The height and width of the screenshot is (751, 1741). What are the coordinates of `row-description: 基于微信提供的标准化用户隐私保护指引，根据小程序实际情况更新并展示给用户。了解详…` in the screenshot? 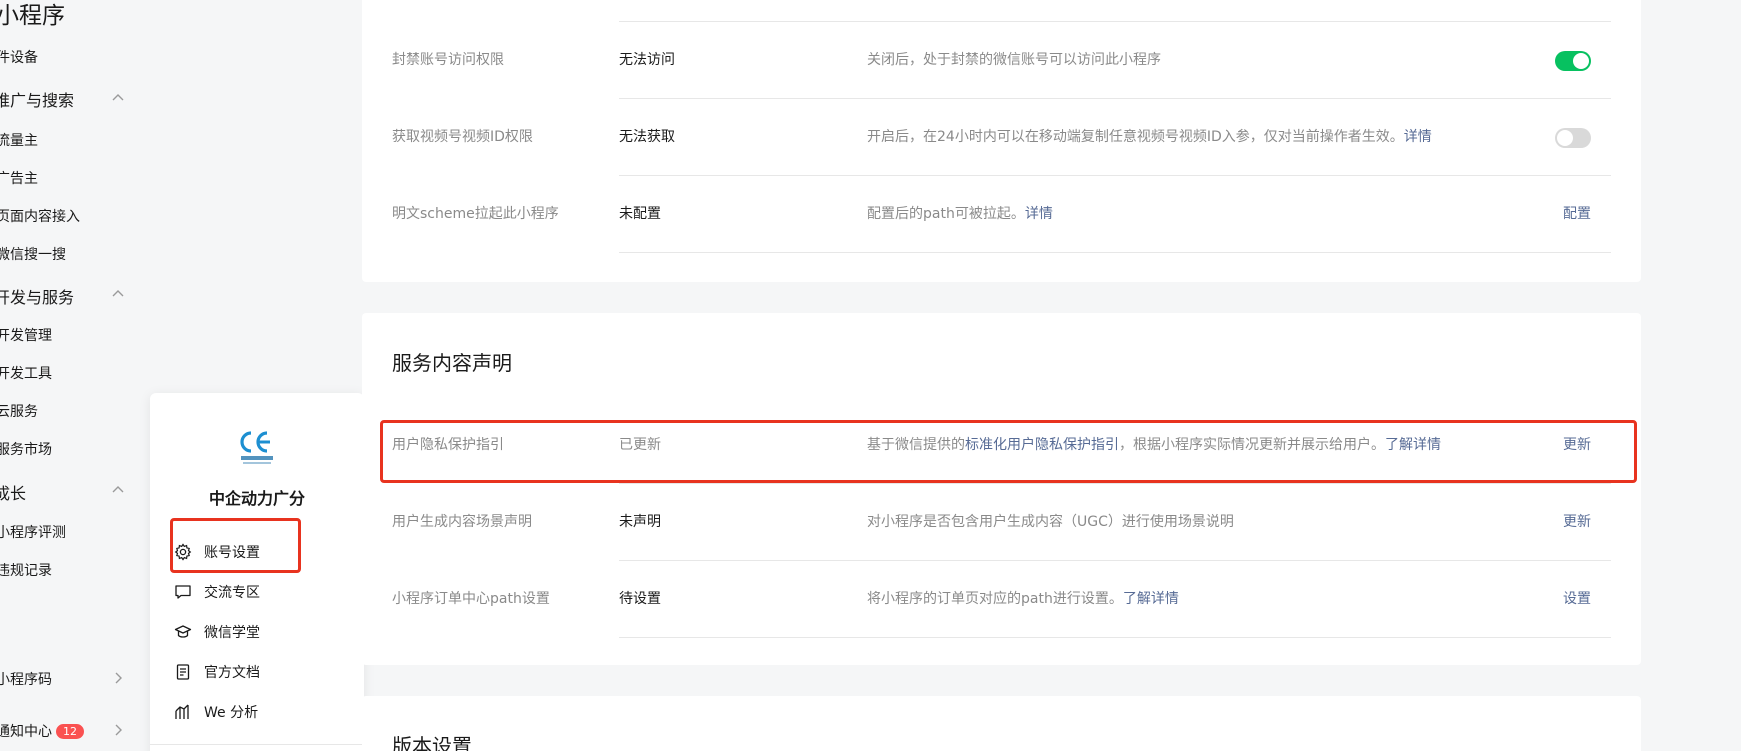 It's located at (1154, 445).